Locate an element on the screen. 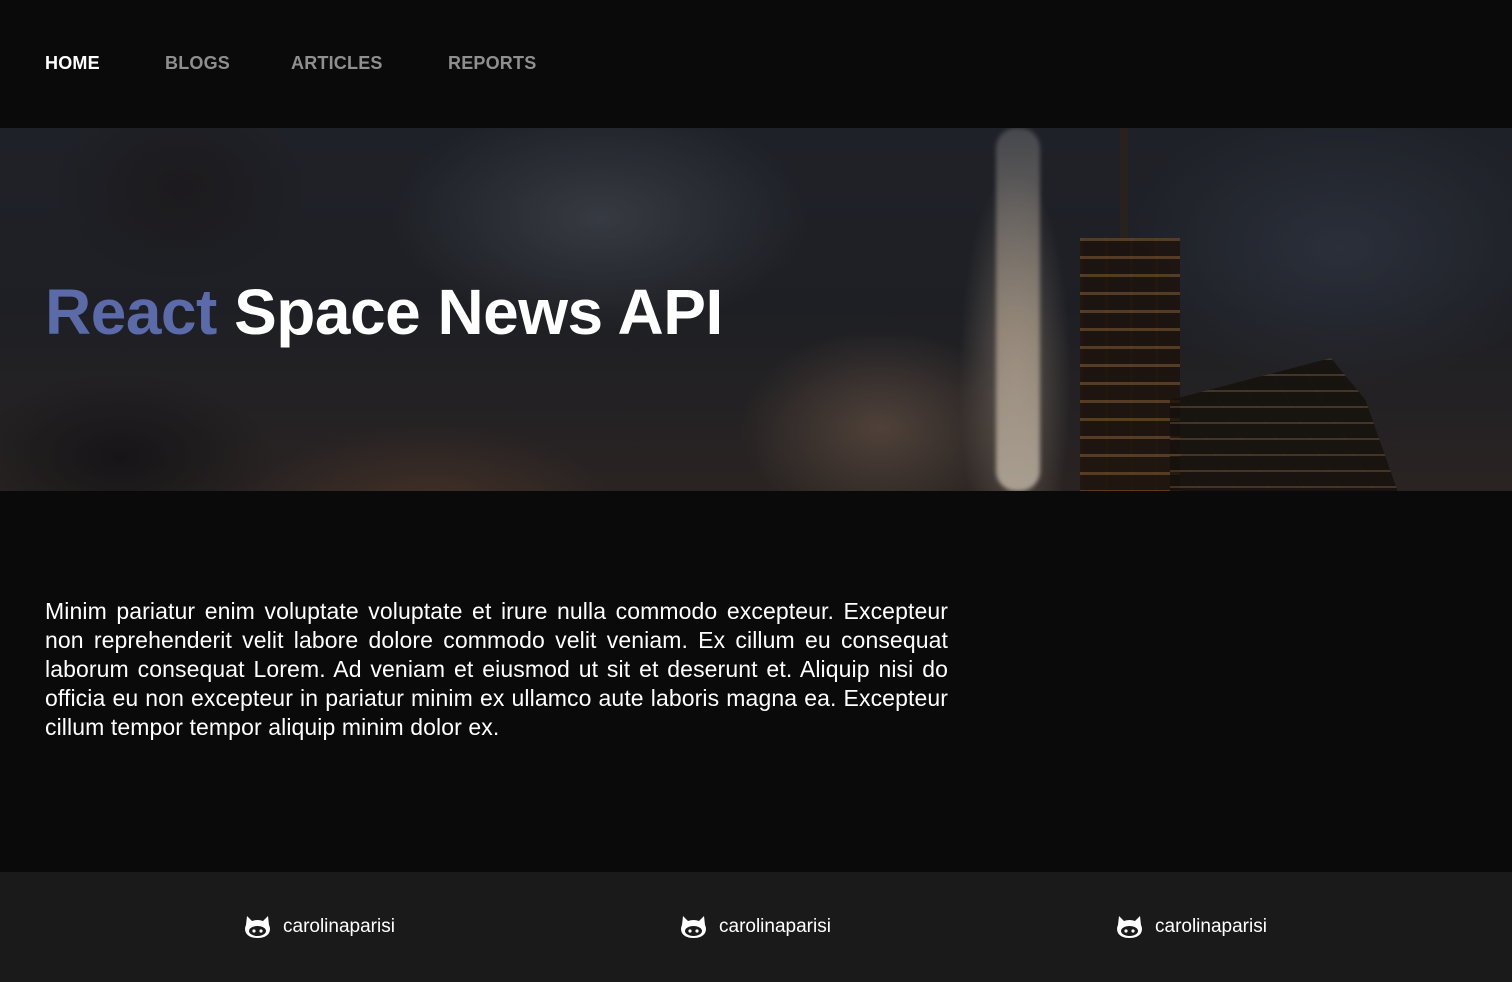  top-navbar: HOME BLOGS ARTICLES REPORTS is located at coordinates (756, 64).